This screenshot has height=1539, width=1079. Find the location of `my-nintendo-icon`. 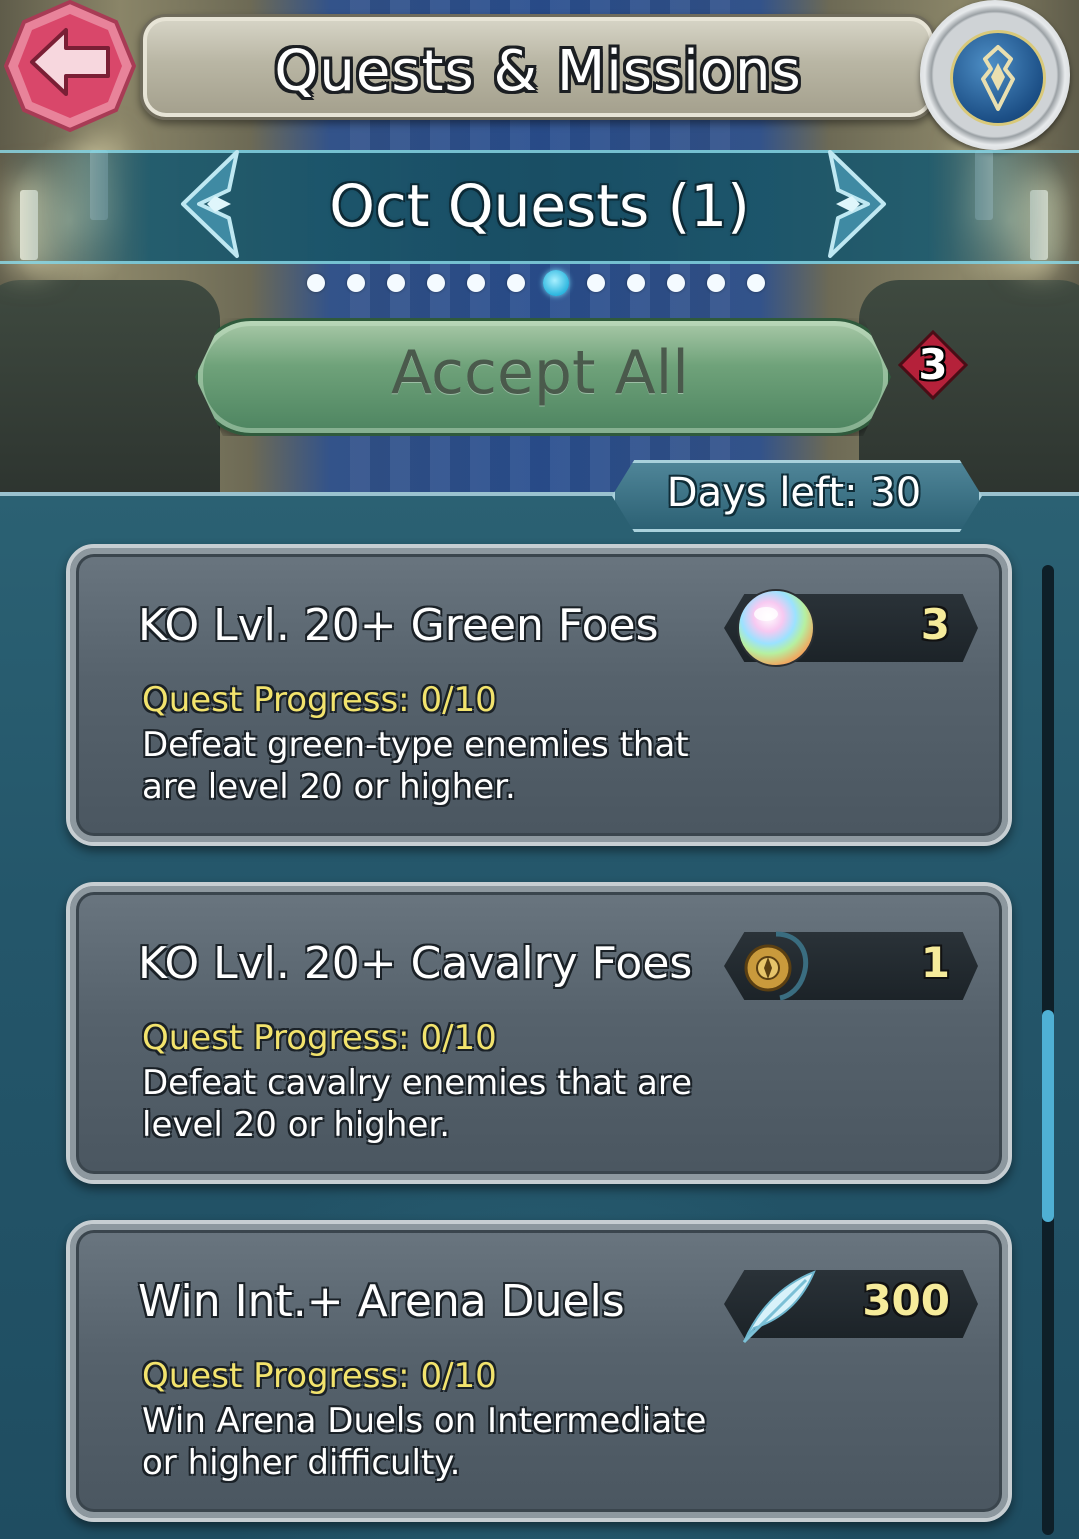

my-nintendo-icon is located at coordinates (998, 78).